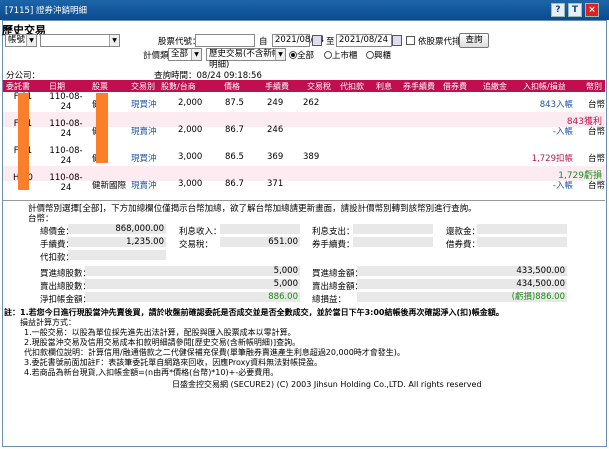  I want to click on notes-lead: 註：, so click(12, 312).